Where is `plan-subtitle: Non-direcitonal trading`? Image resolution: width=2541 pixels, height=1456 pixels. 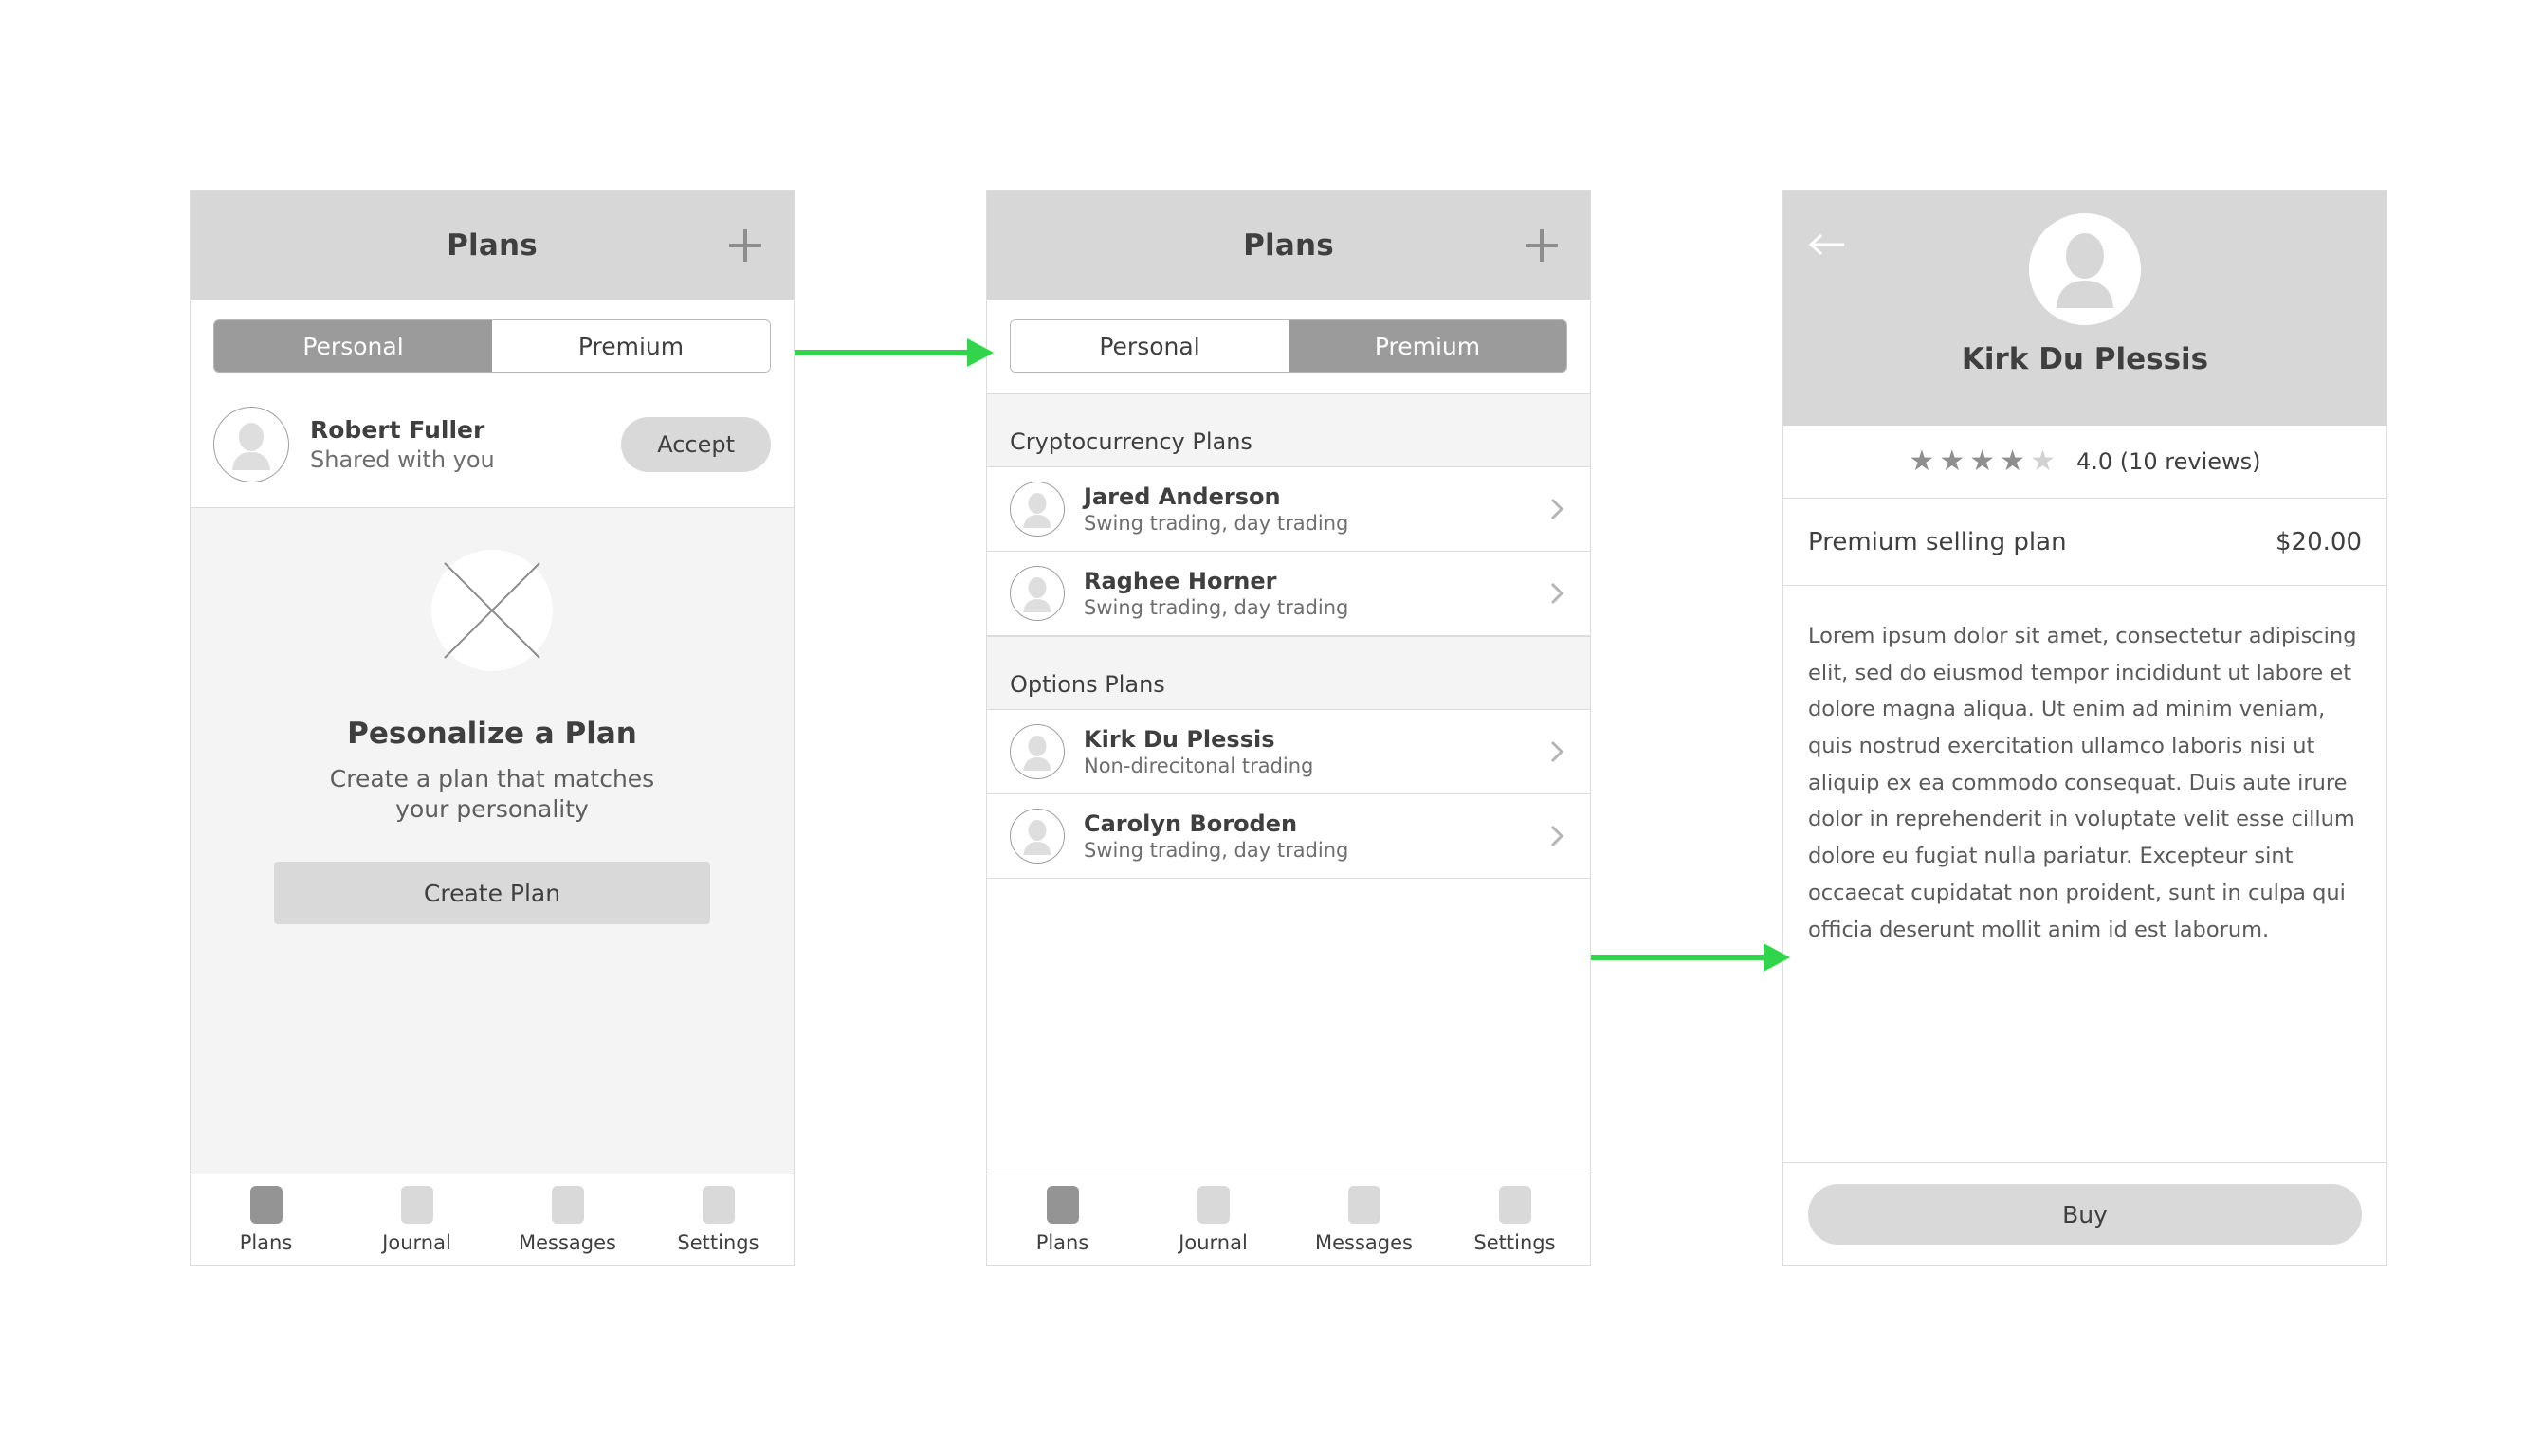 plan-subtitle: Non-direcitonal trading is located at coordinates (1199, 766).